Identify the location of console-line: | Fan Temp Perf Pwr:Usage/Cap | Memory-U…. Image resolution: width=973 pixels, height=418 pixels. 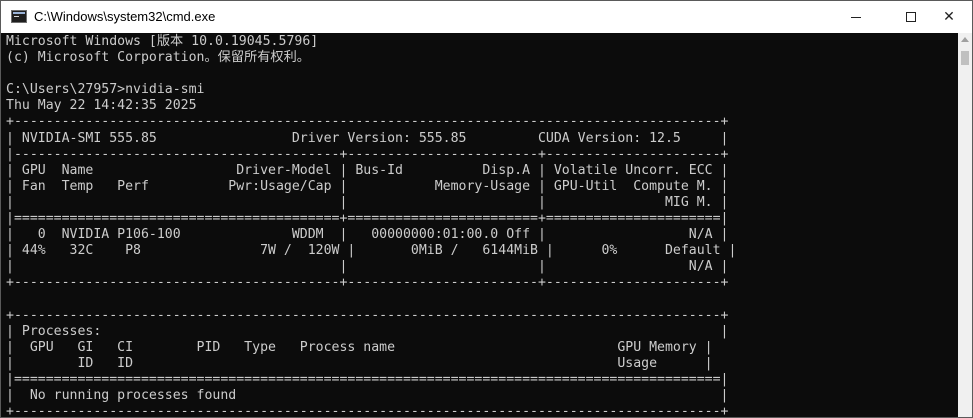
(367, 186).